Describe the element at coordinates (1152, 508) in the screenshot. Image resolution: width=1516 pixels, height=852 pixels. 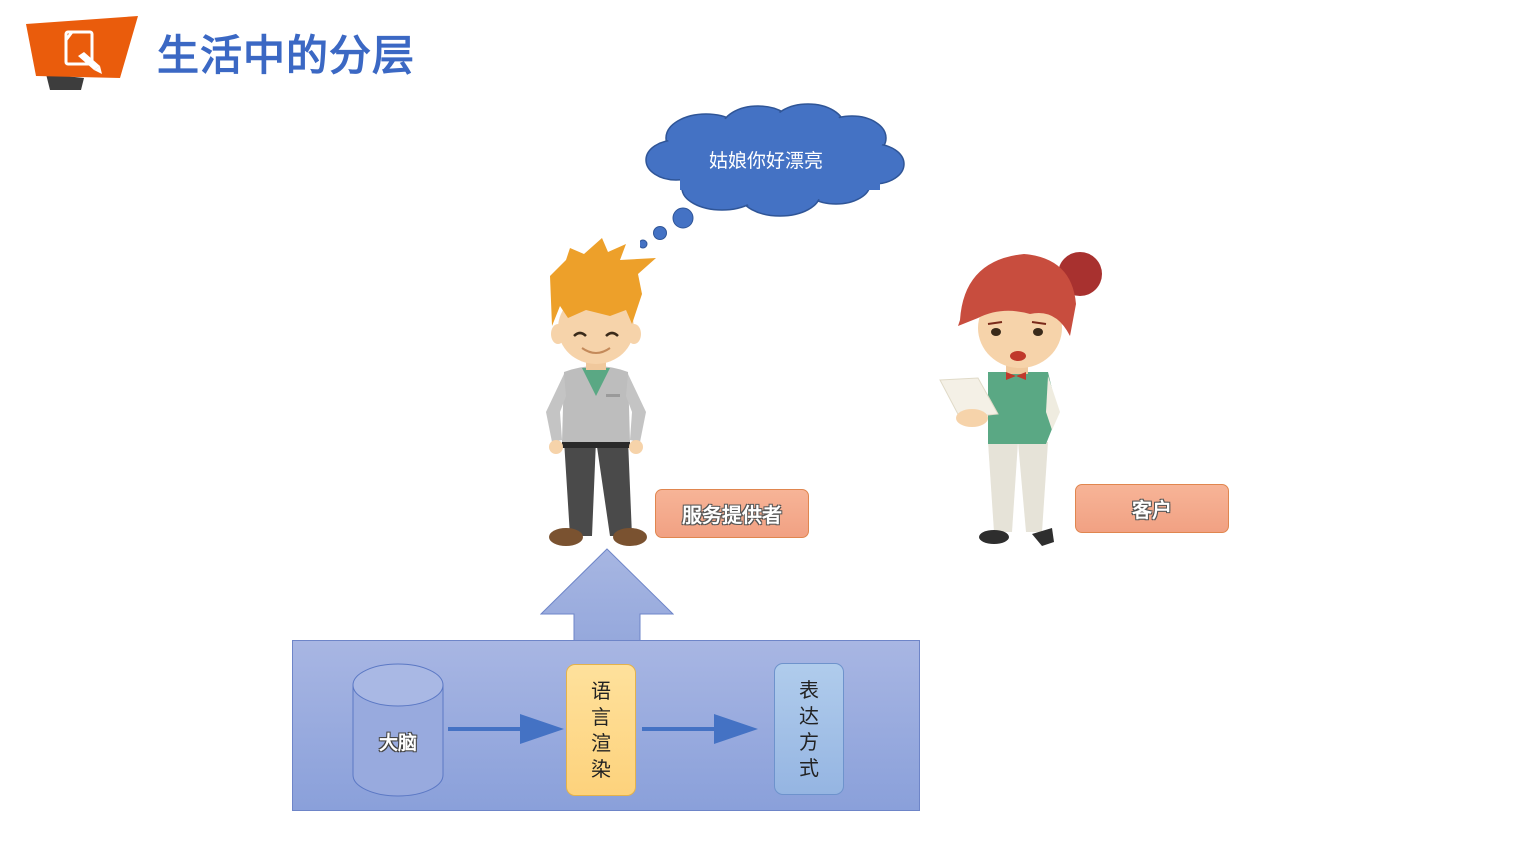
I see `customer-label: 客户` at that location.